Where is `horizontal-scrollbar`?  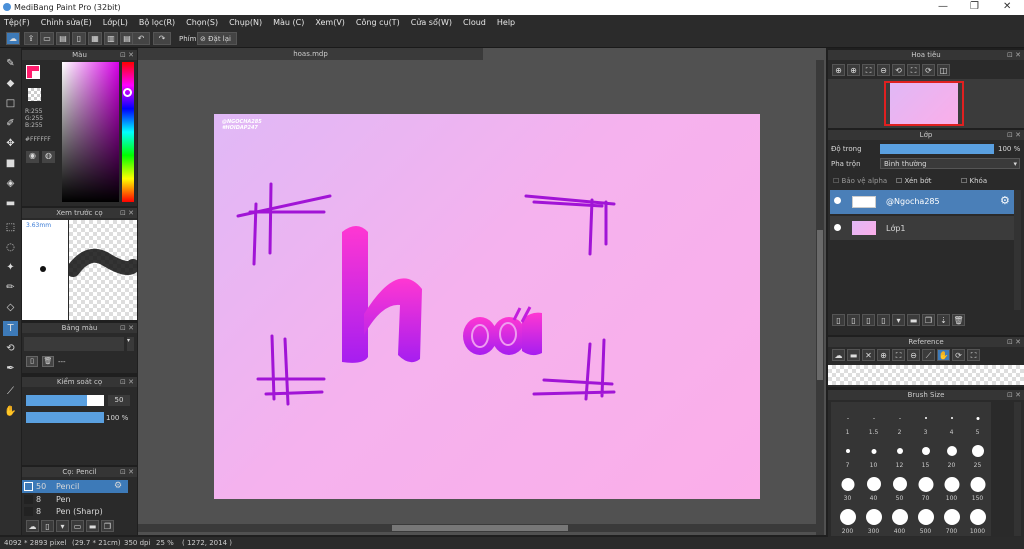
horizontal-scrollbar is located at coordinates (477, 528).